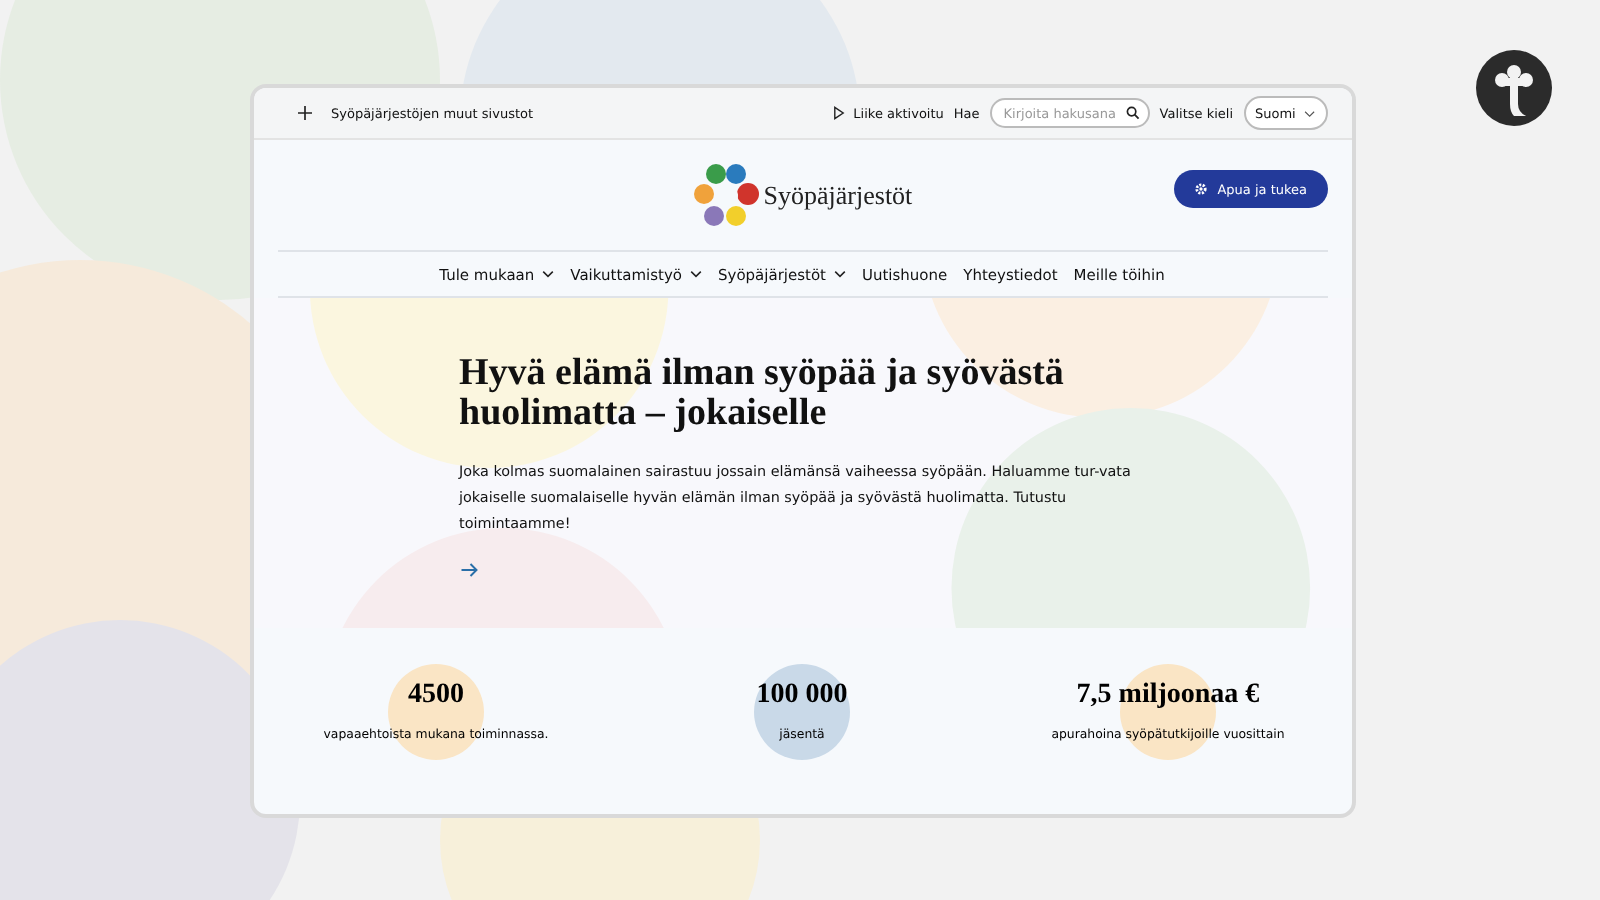  Describe the element at coordinates (468, 570) in the screenshot. I see `arrow-right-icon` at that location.